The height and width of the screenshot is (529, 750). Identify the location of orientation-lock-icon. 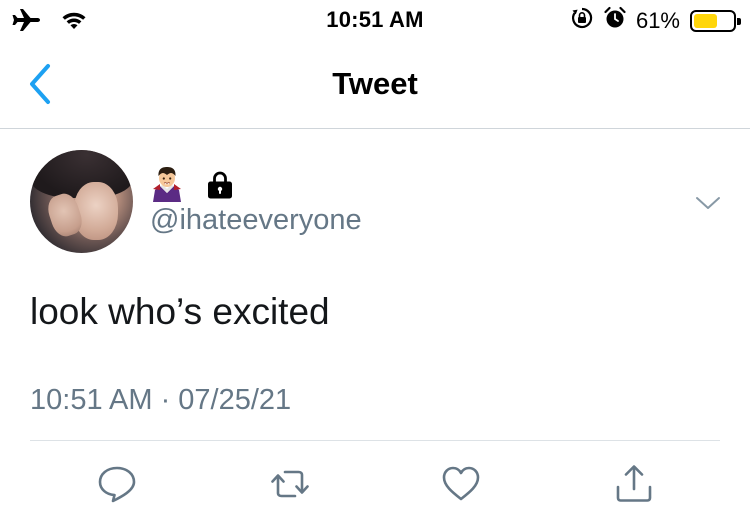
(582, 21).